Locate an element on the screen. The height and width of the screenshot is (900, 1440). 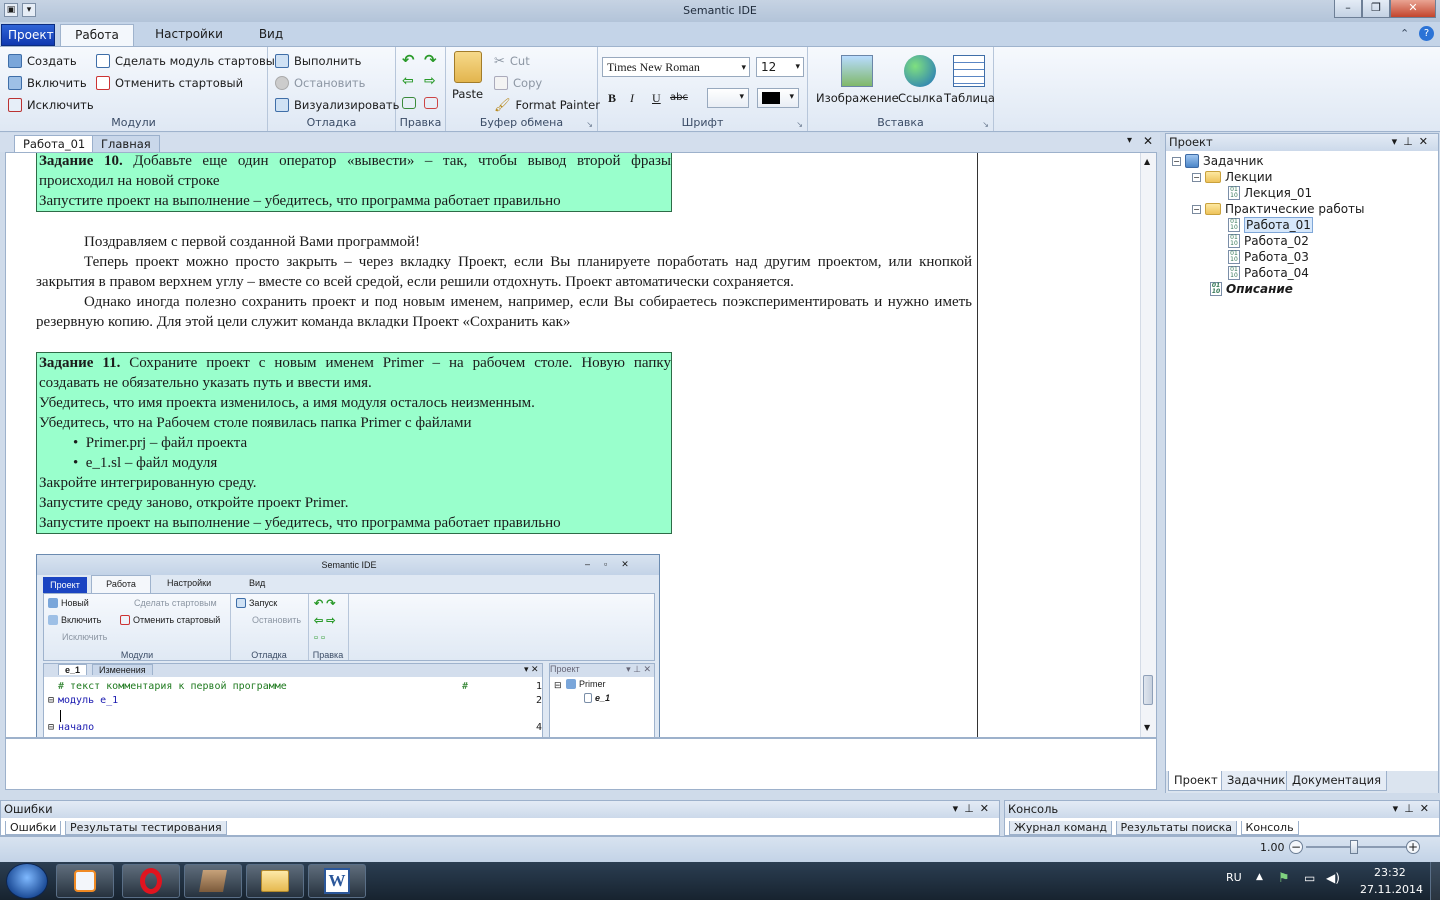
highlight-color-select: ▾ is located at coordinates (728, 98).